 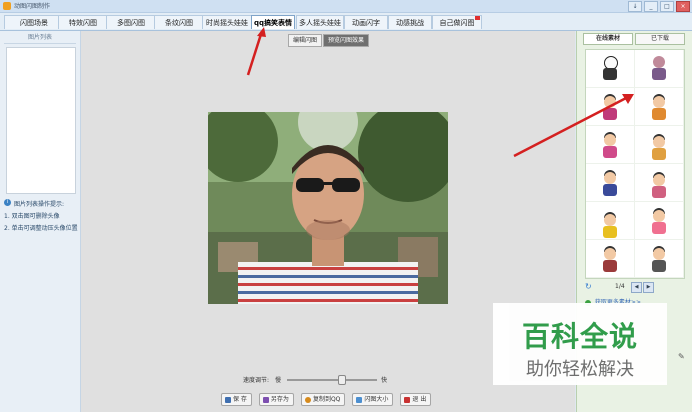 What do you see at coordinates (332, 380) in the screenshot?
I see `speed-slider-track` at bounding box center [332, 380].